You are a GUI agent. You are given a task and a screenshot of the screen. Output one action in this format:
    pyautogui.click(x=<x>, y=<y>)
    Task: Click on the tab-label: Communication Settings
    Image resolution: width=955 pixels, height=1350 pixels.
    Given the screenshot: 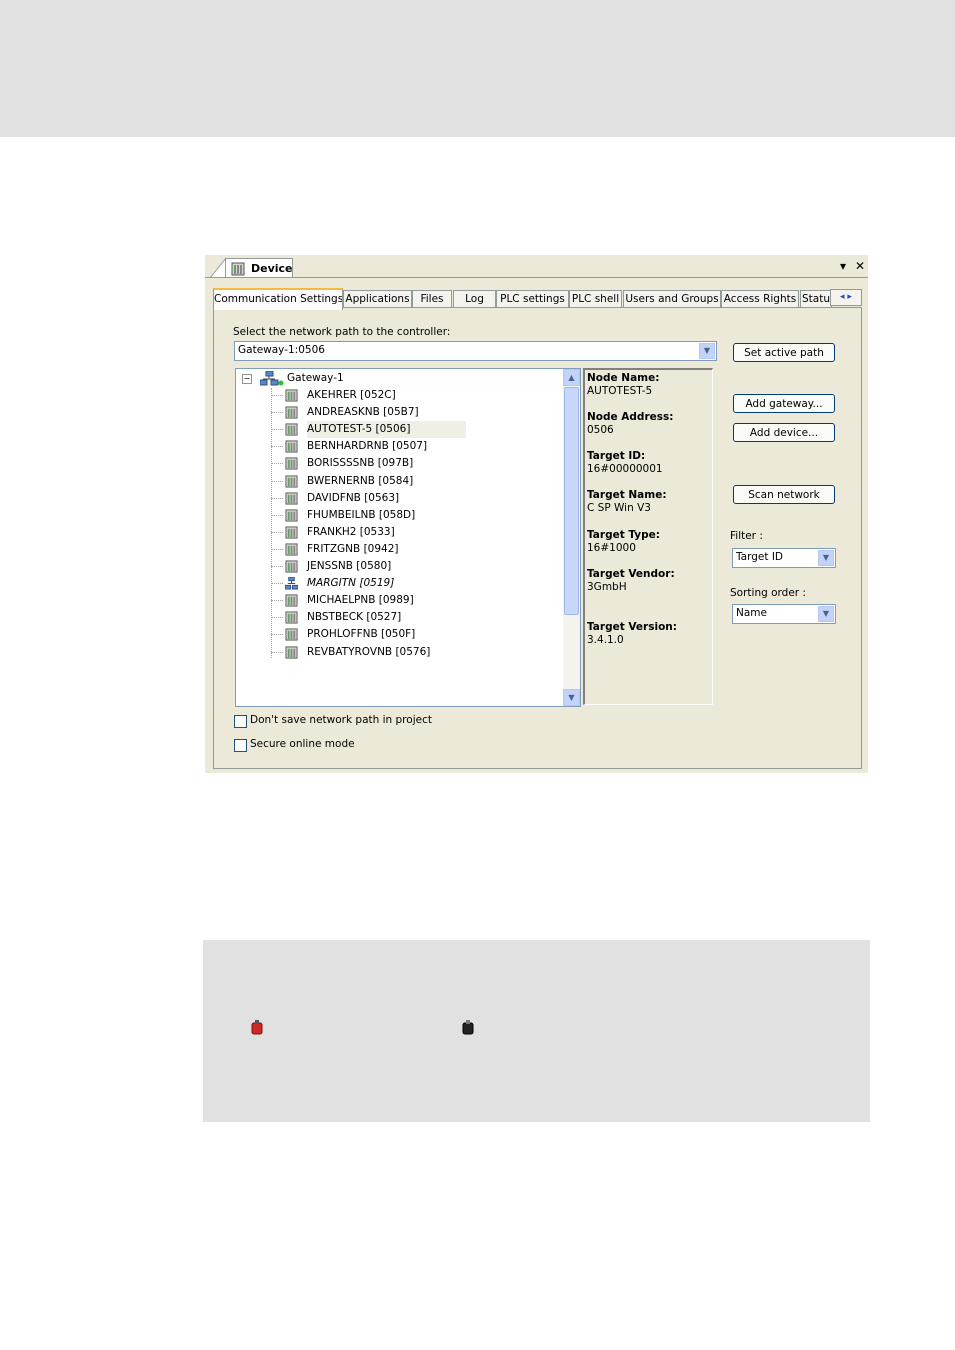 What is the action you would take?
    pyautogui.click(x=278, y=299)
    